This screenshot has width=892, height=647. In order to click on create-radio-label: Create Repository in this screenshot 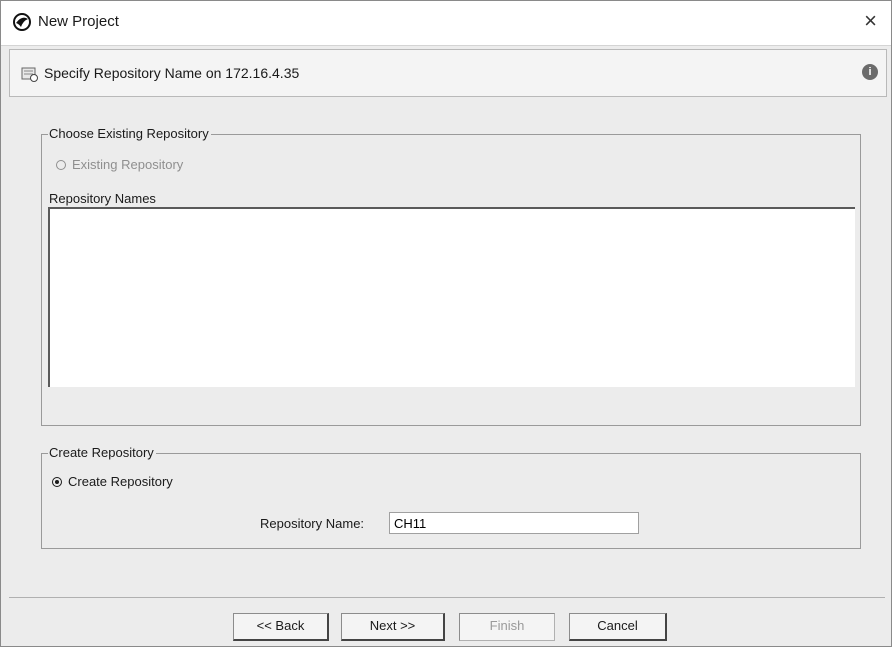, I will do `click(120, 481)`.